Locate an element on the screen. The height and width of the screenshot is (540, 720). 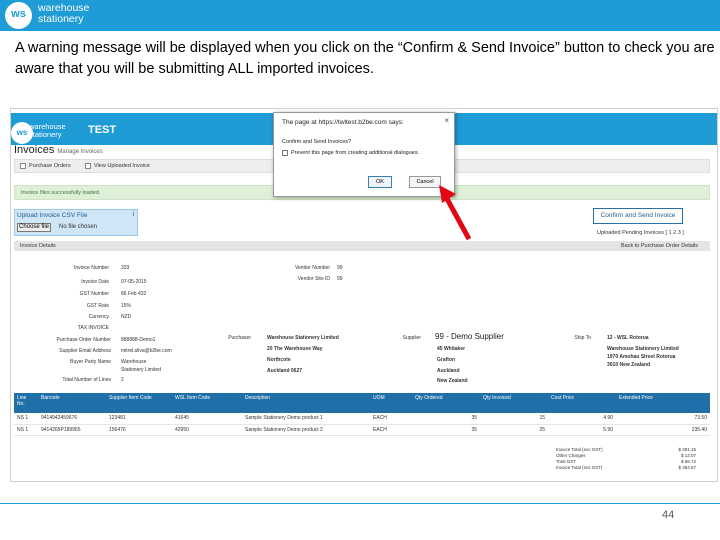
field-label: Supplier Email Address is located at coordinates (85, 351).